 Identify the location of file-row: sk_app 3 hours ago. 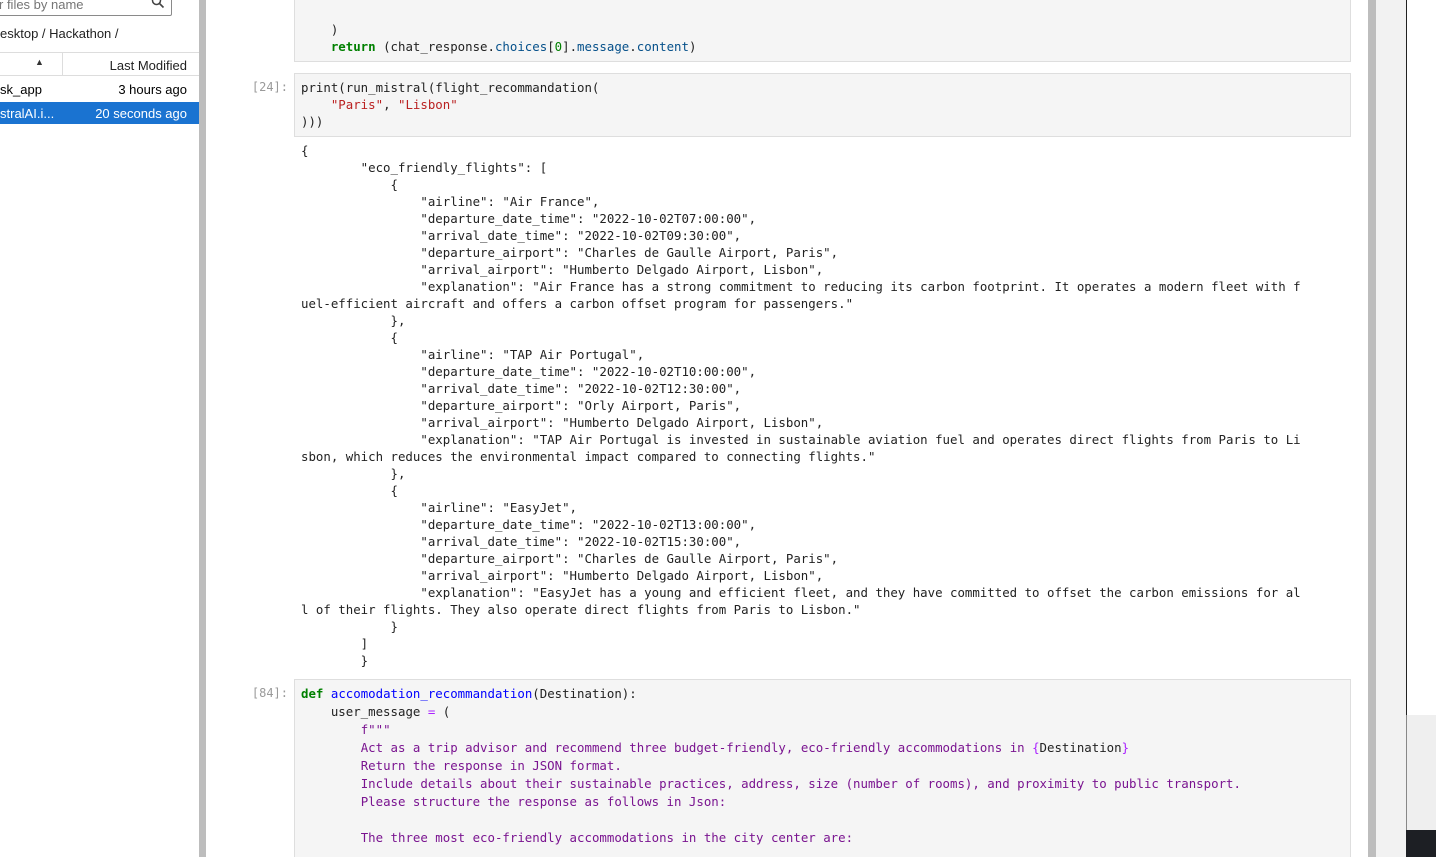
(99, 89).